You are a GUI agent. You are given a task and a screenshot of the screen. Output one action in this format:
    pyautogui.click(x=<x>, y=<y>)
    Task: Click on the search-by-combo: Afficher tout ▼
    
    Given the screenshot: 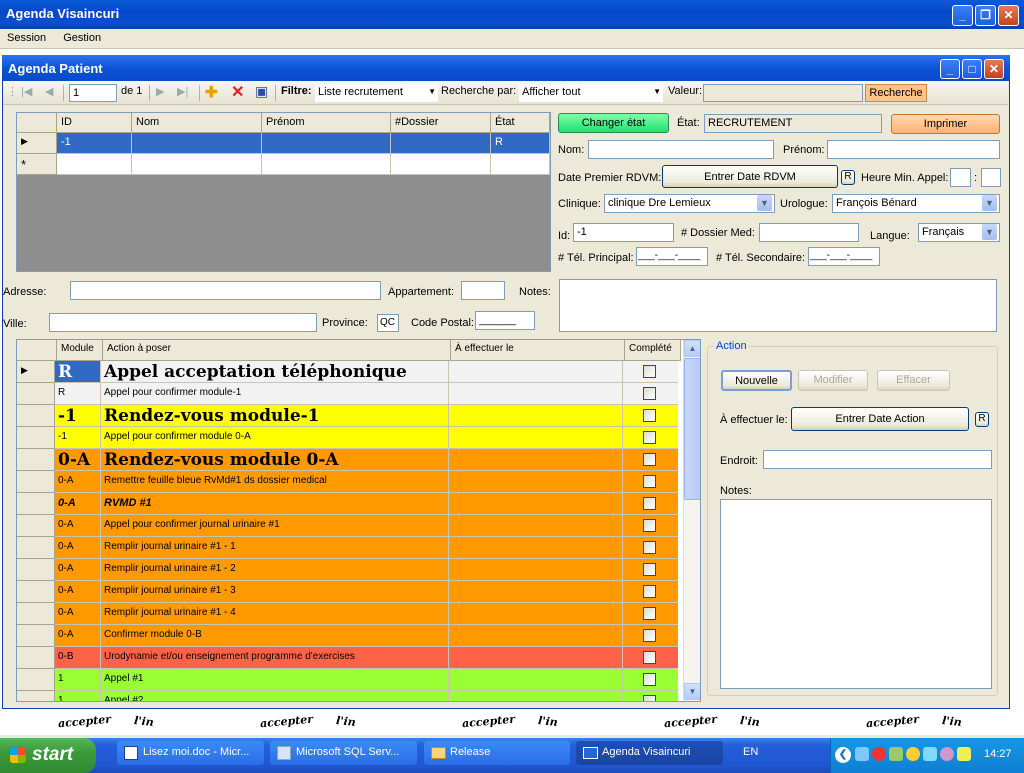 What is the action you would take?
    pyautogui.click(x=591, y=93)
    